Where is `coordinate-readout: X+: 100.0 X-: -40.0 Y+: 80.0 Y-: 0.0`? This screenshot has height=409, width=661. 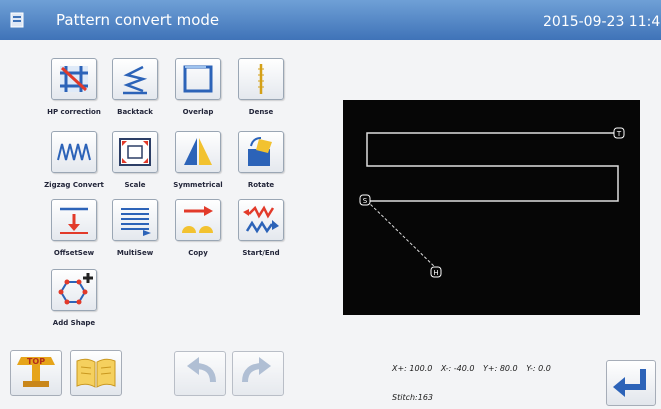
coordinate-readout: X+: 100.0 X-: -40.0 Y+: 80.0 Y-: 0.0 is located at coordinates (474, 368).